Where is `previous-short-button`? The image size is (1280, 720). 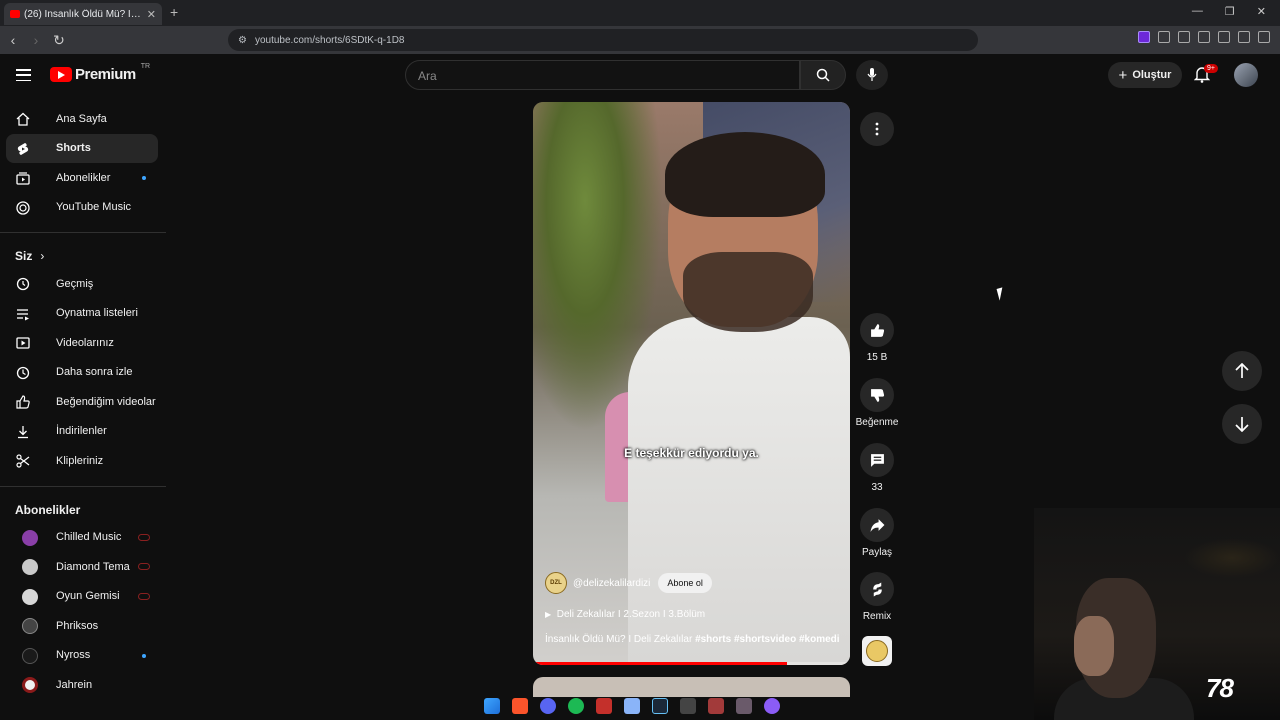 previous-short-button is located at coordinates (1242, 371).